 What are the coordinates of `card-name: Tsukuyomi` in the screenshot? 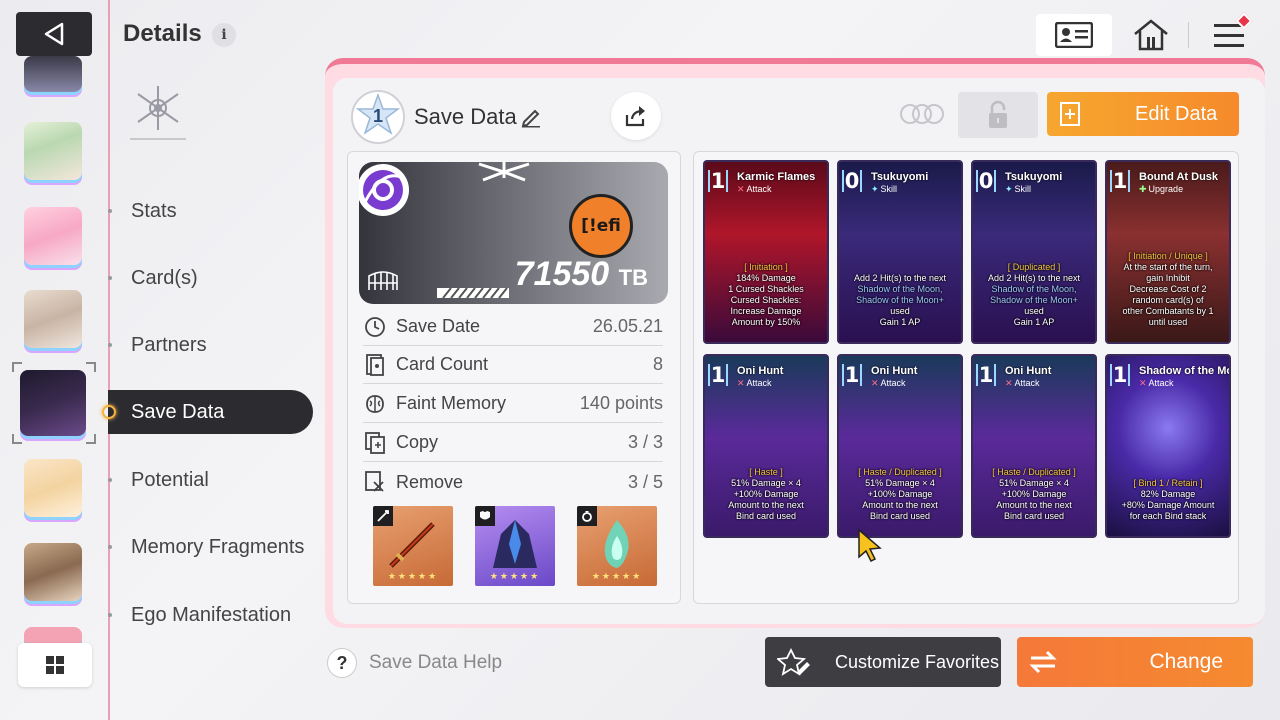 It's located at (1034, 177).